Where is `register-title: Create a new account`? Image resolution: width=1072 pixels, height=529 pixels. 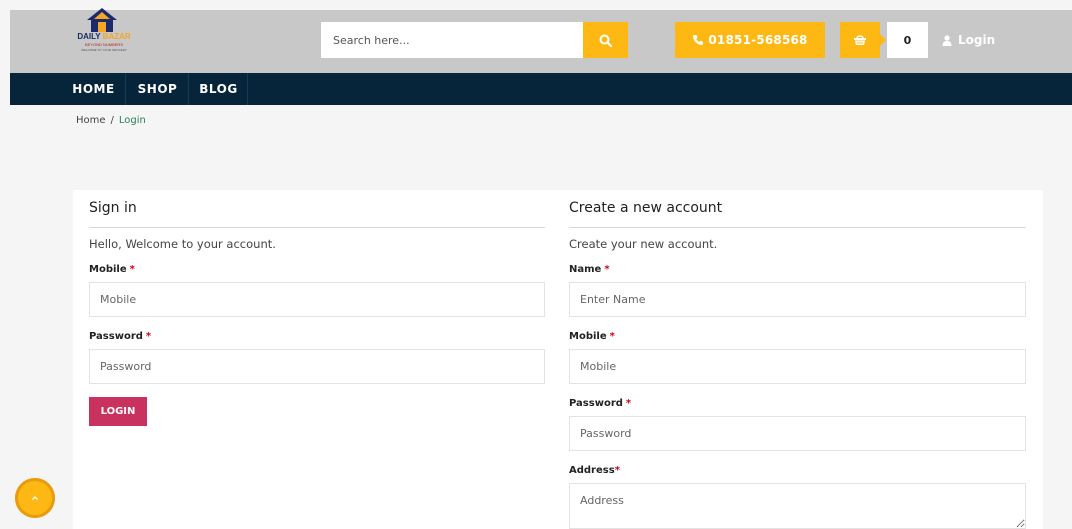 register-title: Create a new account is located at coordinates (646, 208).